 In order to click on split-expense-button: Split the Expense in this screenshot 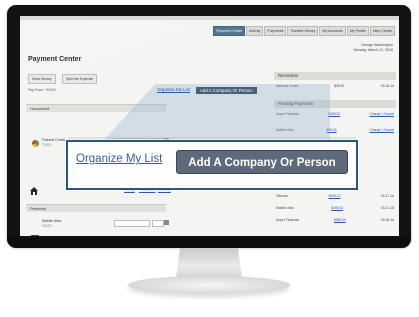, I will do `click(80, 79)`.